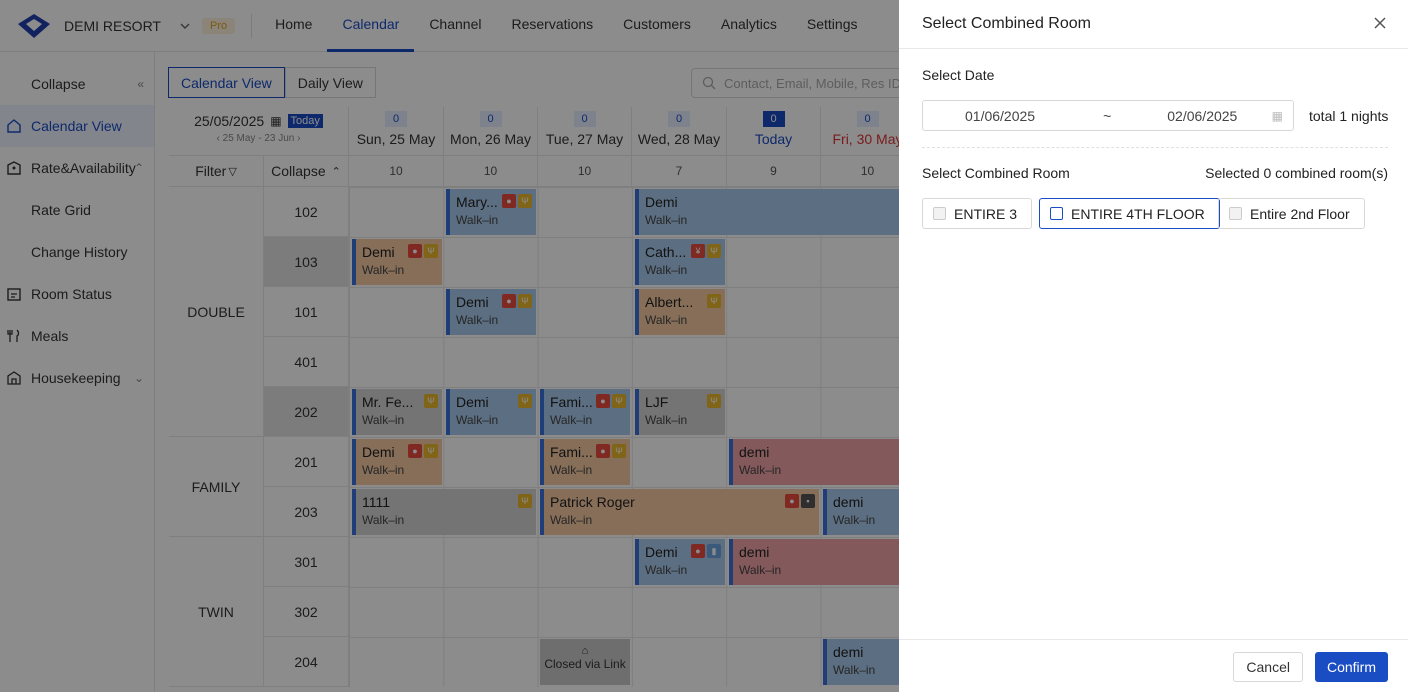 The width and height of the screenshot is (1408, 692). I want to click on confirm-button: Confirm, so click(1351, 667).